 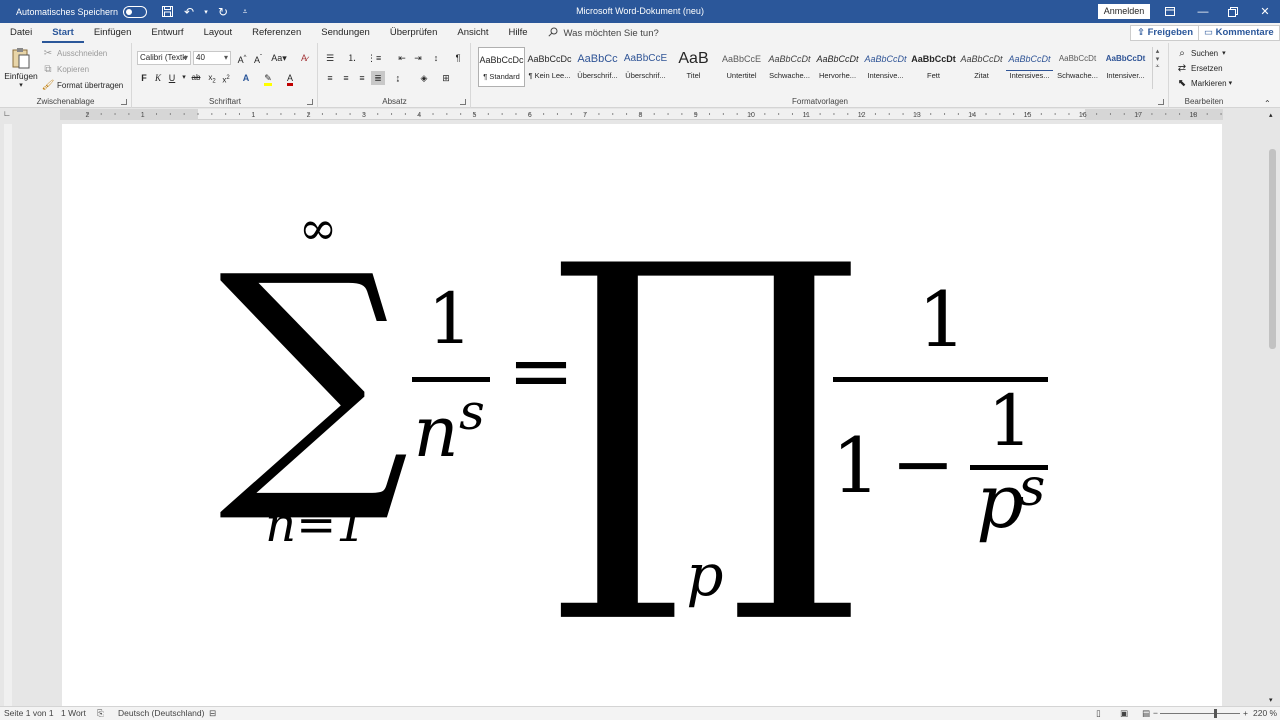 What do you see at coordinates (1272, 407) in the screenshot?
I see `vertical-scrollbar: ▴ ▾` at bounding box center [1272, 407].